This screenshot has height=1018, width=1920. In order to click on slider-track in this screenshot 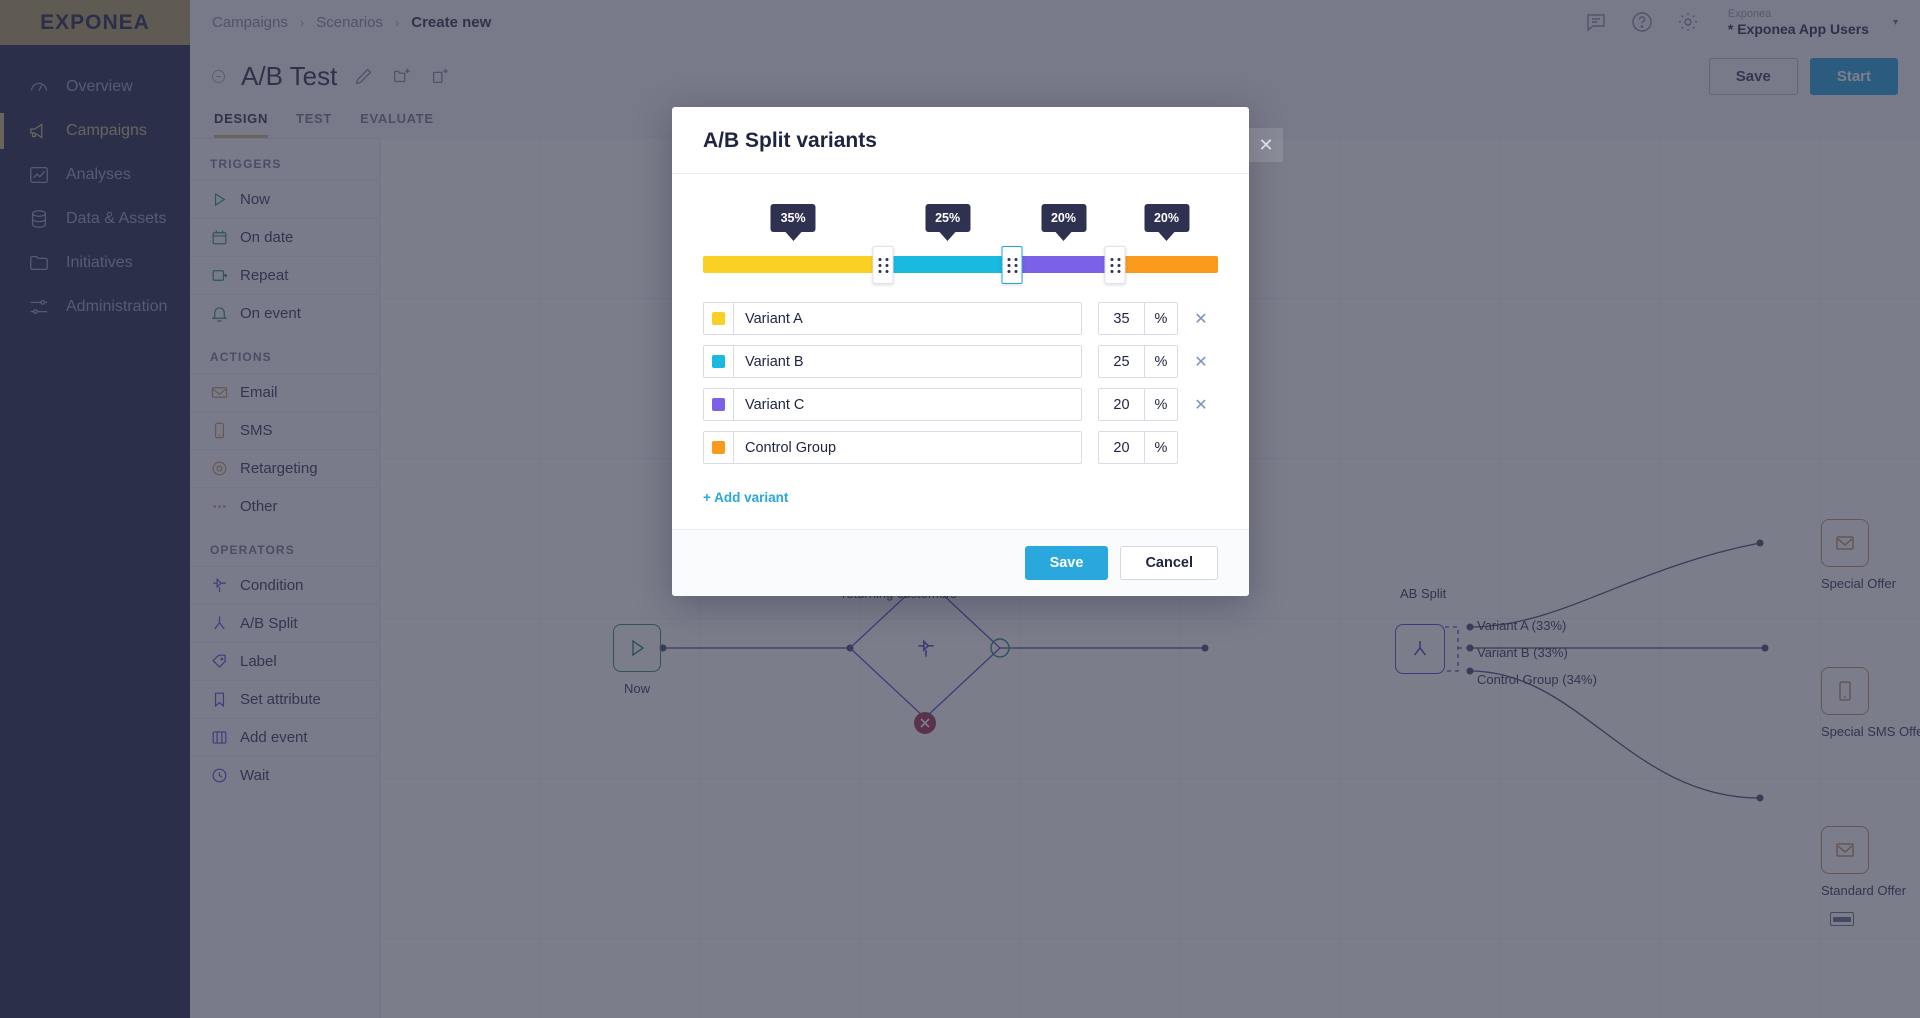, I will do `click(960, 264)`.